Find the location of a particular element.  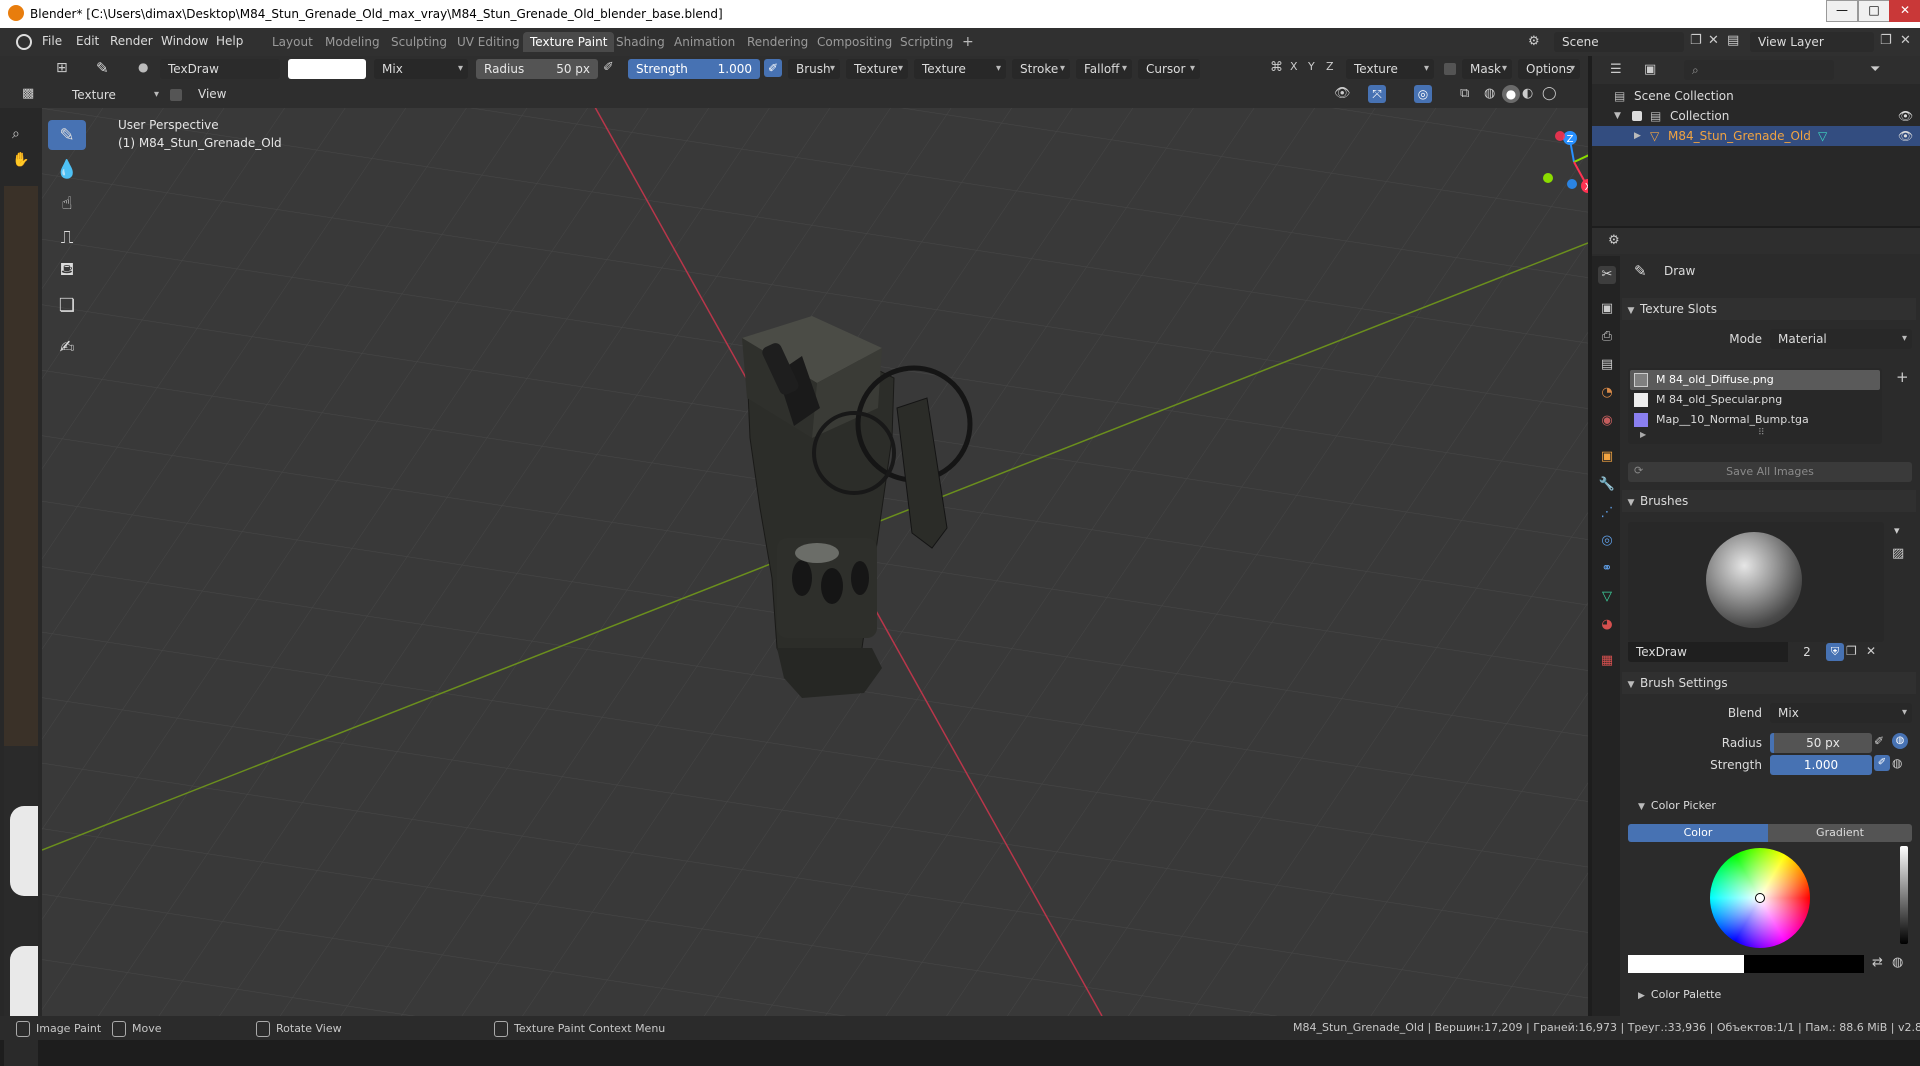

gradient-tab: Gradient is located at coordinates (1840, 833).